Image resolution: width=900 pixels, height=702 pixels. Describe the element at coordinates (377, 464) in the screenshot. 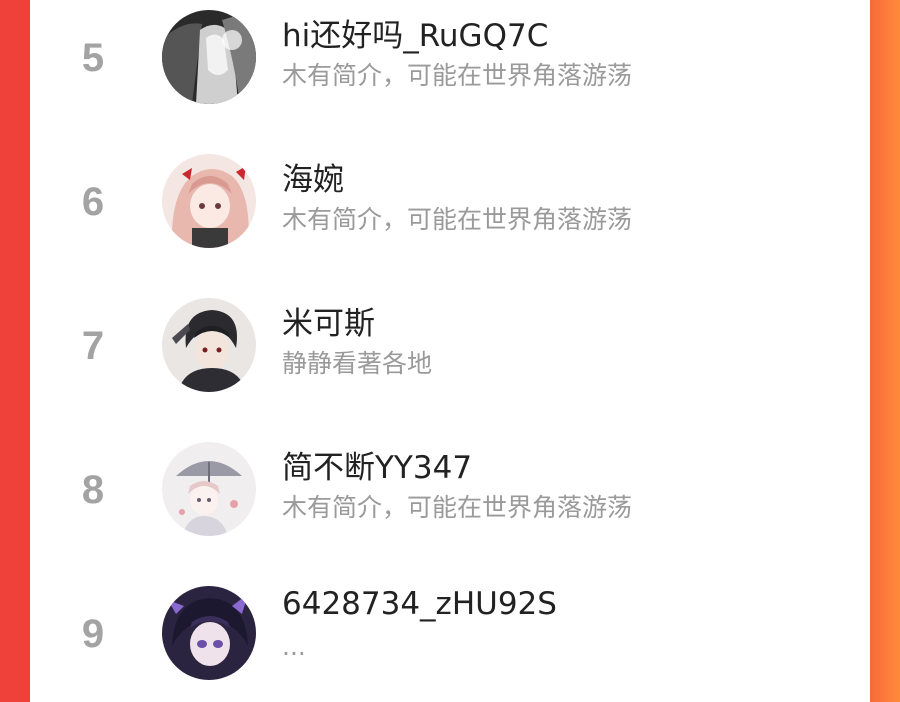

I see `user-name: 简不断YY347` at that location.